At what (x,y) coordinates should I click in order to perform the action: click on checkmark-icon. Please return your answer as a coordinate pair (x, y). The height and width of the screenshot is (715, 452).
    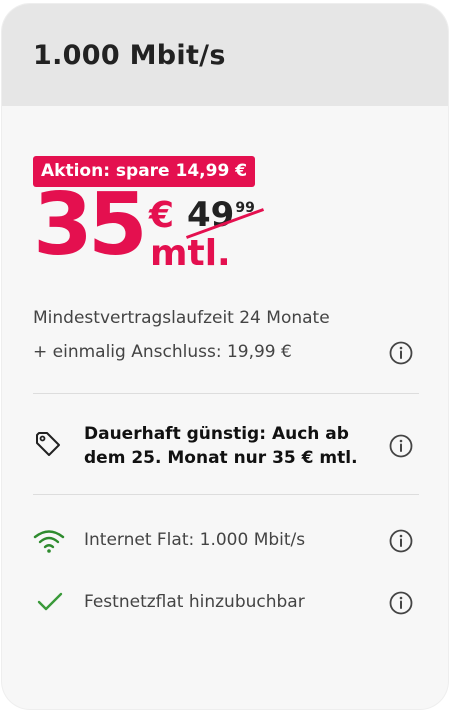
    Looking at the image, I should click on (50, 601).